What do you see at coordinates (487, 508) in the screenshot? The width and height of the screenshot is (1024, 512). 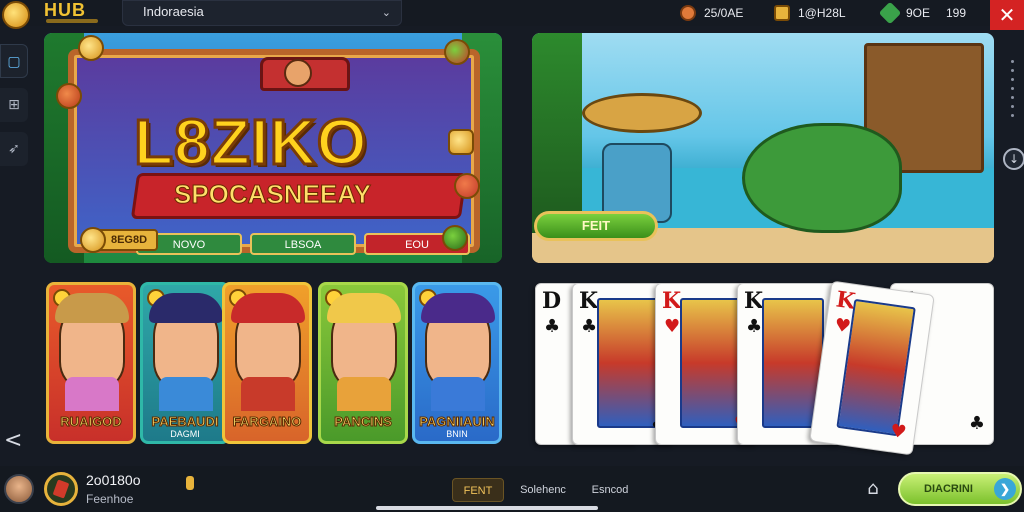 I see `home-indicator` at bounding box center [487, 508].